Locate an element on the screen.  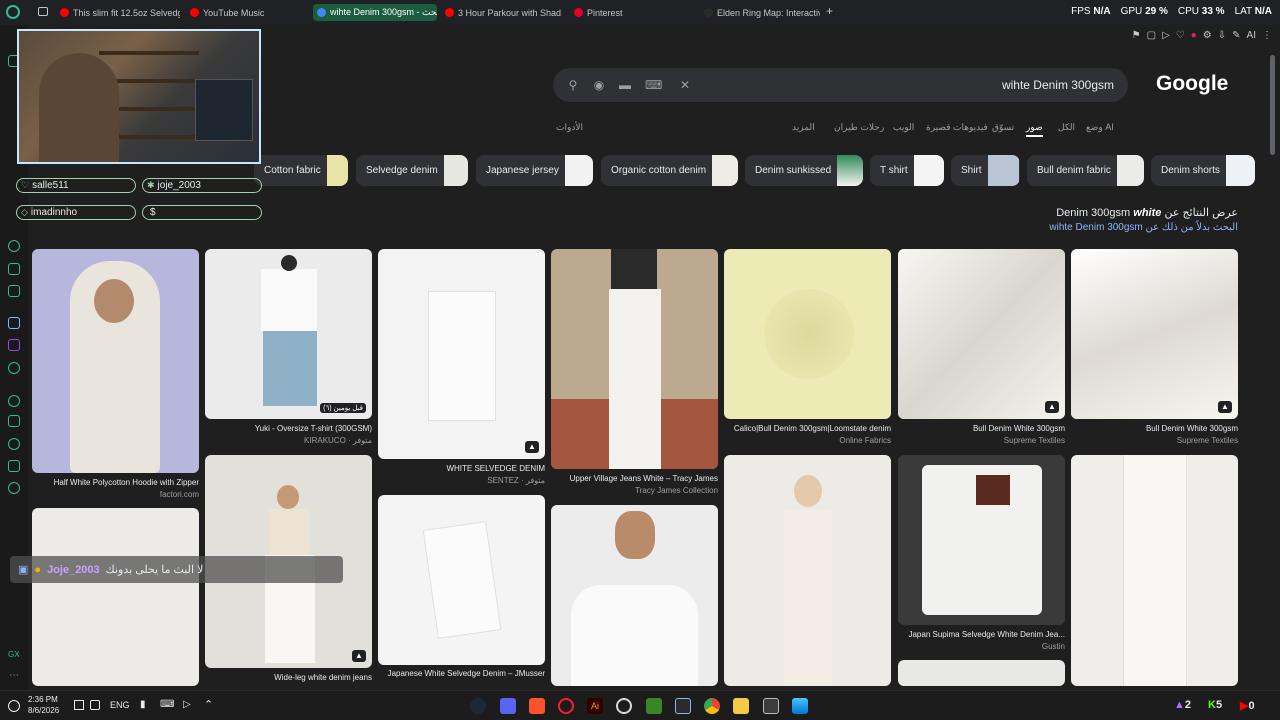
obs-icon is located at coordinates (624, 706).